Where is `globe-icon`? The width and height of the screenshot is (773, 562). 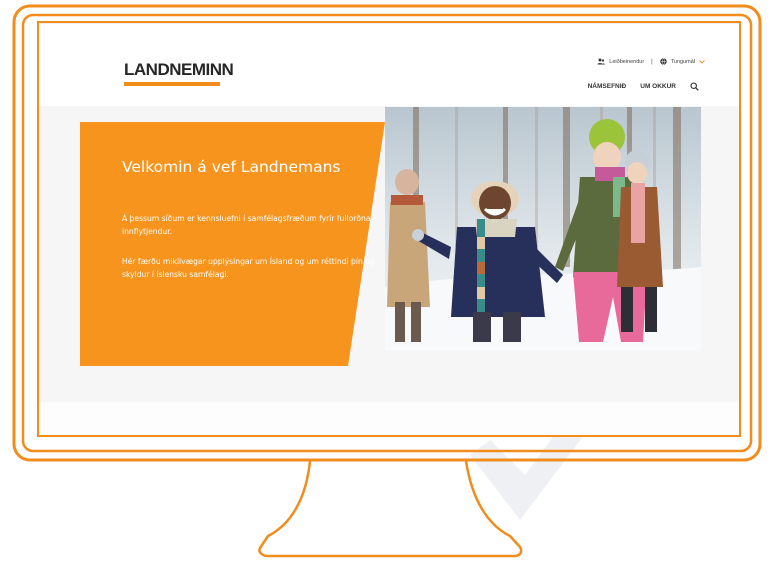
globe-icon is located at coordinates (663, 61).